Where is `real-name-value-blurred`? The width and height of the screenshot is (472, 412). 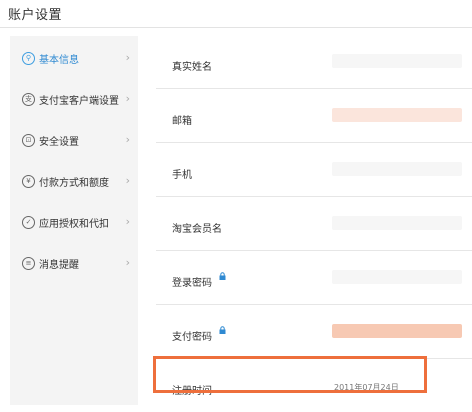 real-name-value-blurred is located at coordinates (397, 61).